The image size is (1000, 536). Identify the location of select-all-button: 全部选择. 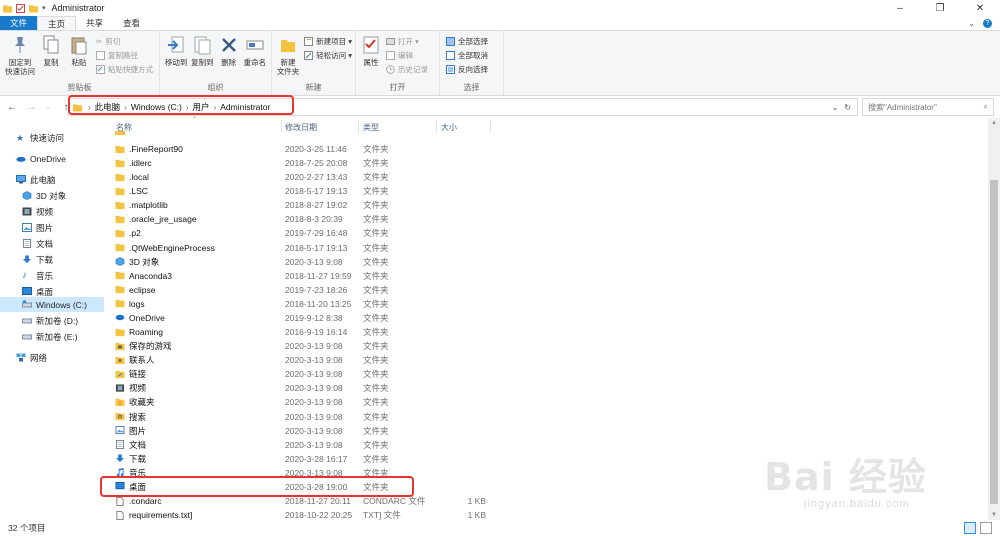
(467, 41).